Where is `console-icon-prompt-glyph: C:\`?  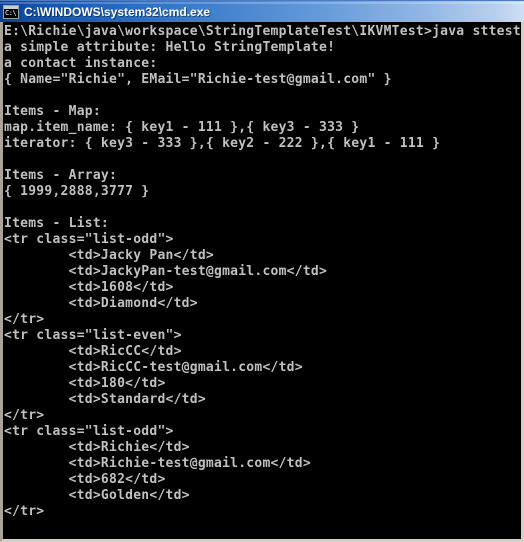 console-icon-prompt-glyph: C:\ is located at coordinates (11, 12).